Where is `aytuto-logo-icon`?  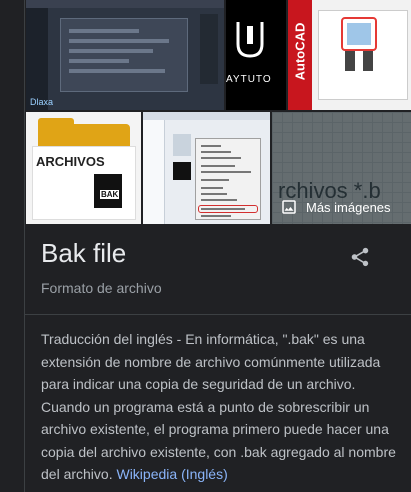 aytuto-logo-icon is located at coordinates (250, 40).